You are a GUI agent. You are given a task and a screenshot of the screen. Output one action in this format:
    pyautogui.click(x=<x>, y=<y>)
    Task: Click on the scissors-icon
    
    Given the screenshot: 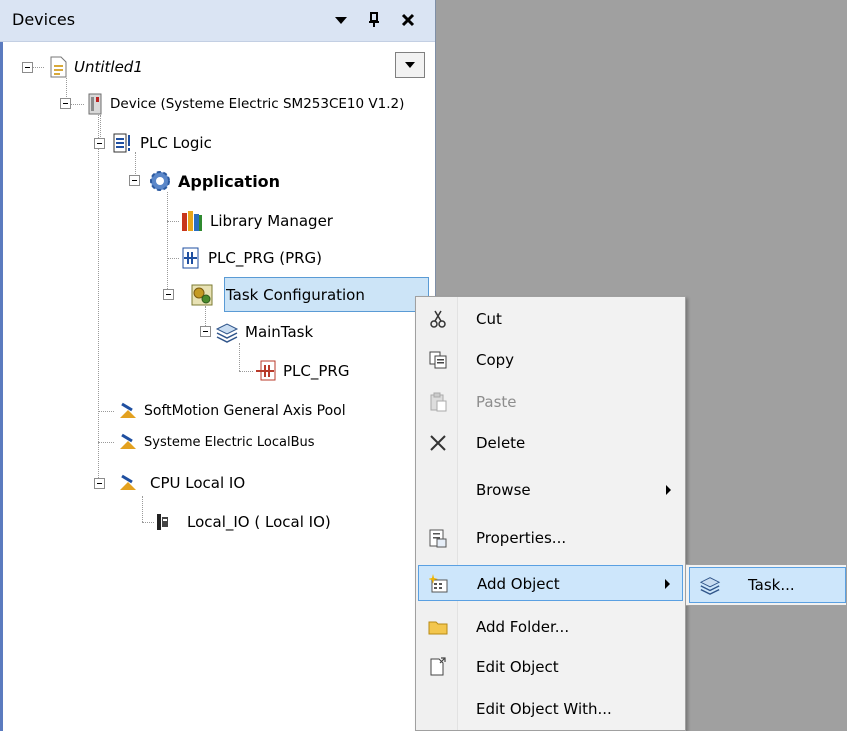 What is the action you would take?
    pyautogui.click(x=438, y=319)
    